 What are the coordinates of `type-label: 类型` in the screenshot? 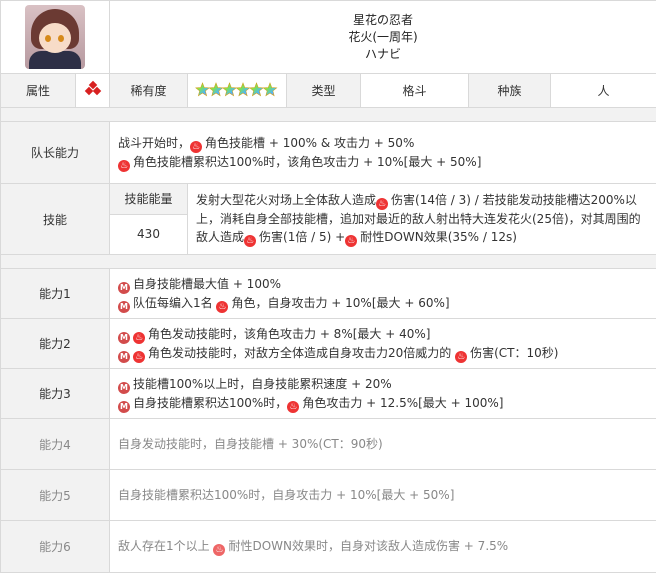 It's located at (323, 90).